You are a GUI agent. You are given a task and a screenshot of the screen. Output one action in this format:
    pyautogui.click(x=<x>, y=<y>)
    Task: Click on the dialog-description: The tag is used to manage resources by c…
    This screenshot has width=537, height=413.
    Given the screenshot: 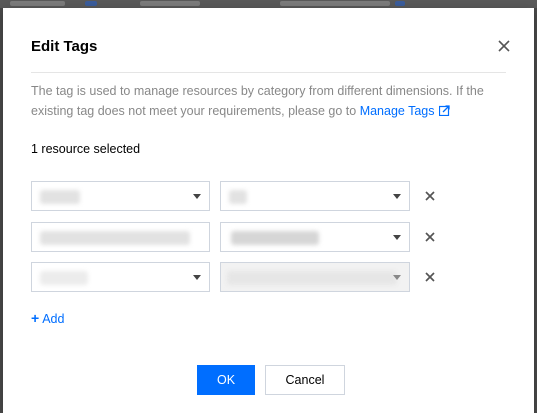 What is the action you would take?
    pyautogui.click(x=258, y=101)
    